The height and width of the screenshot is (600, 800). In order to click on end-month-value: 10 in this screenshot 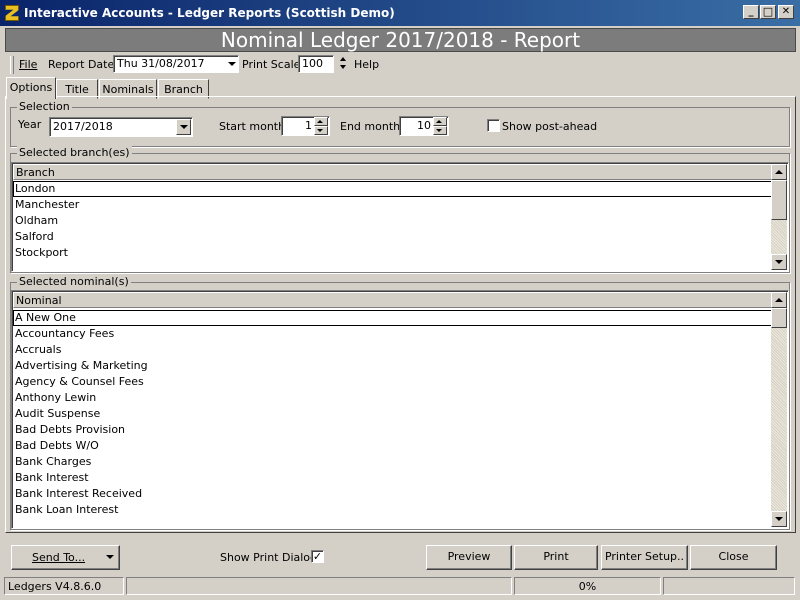, I will do `click(424, 125)`.